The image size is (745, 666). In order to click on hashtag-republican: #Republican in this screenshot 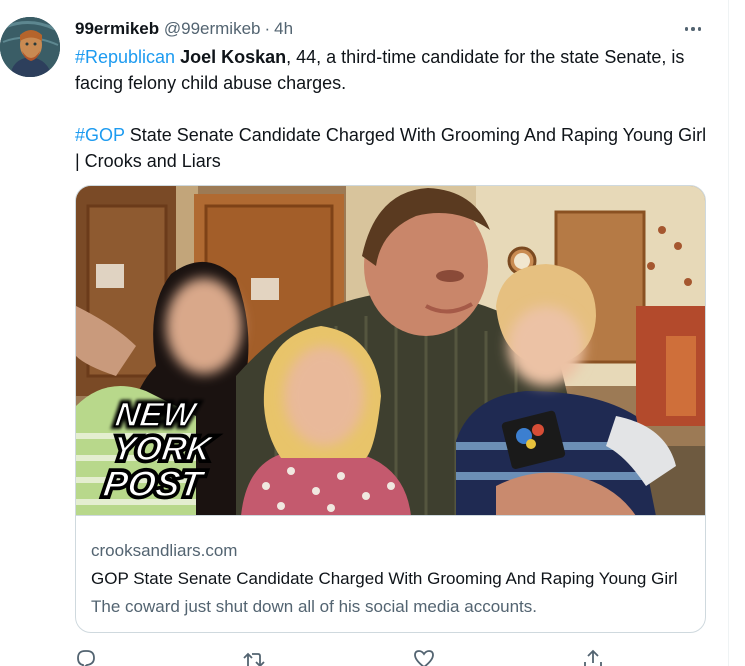, I will do `click(125, 57)`.